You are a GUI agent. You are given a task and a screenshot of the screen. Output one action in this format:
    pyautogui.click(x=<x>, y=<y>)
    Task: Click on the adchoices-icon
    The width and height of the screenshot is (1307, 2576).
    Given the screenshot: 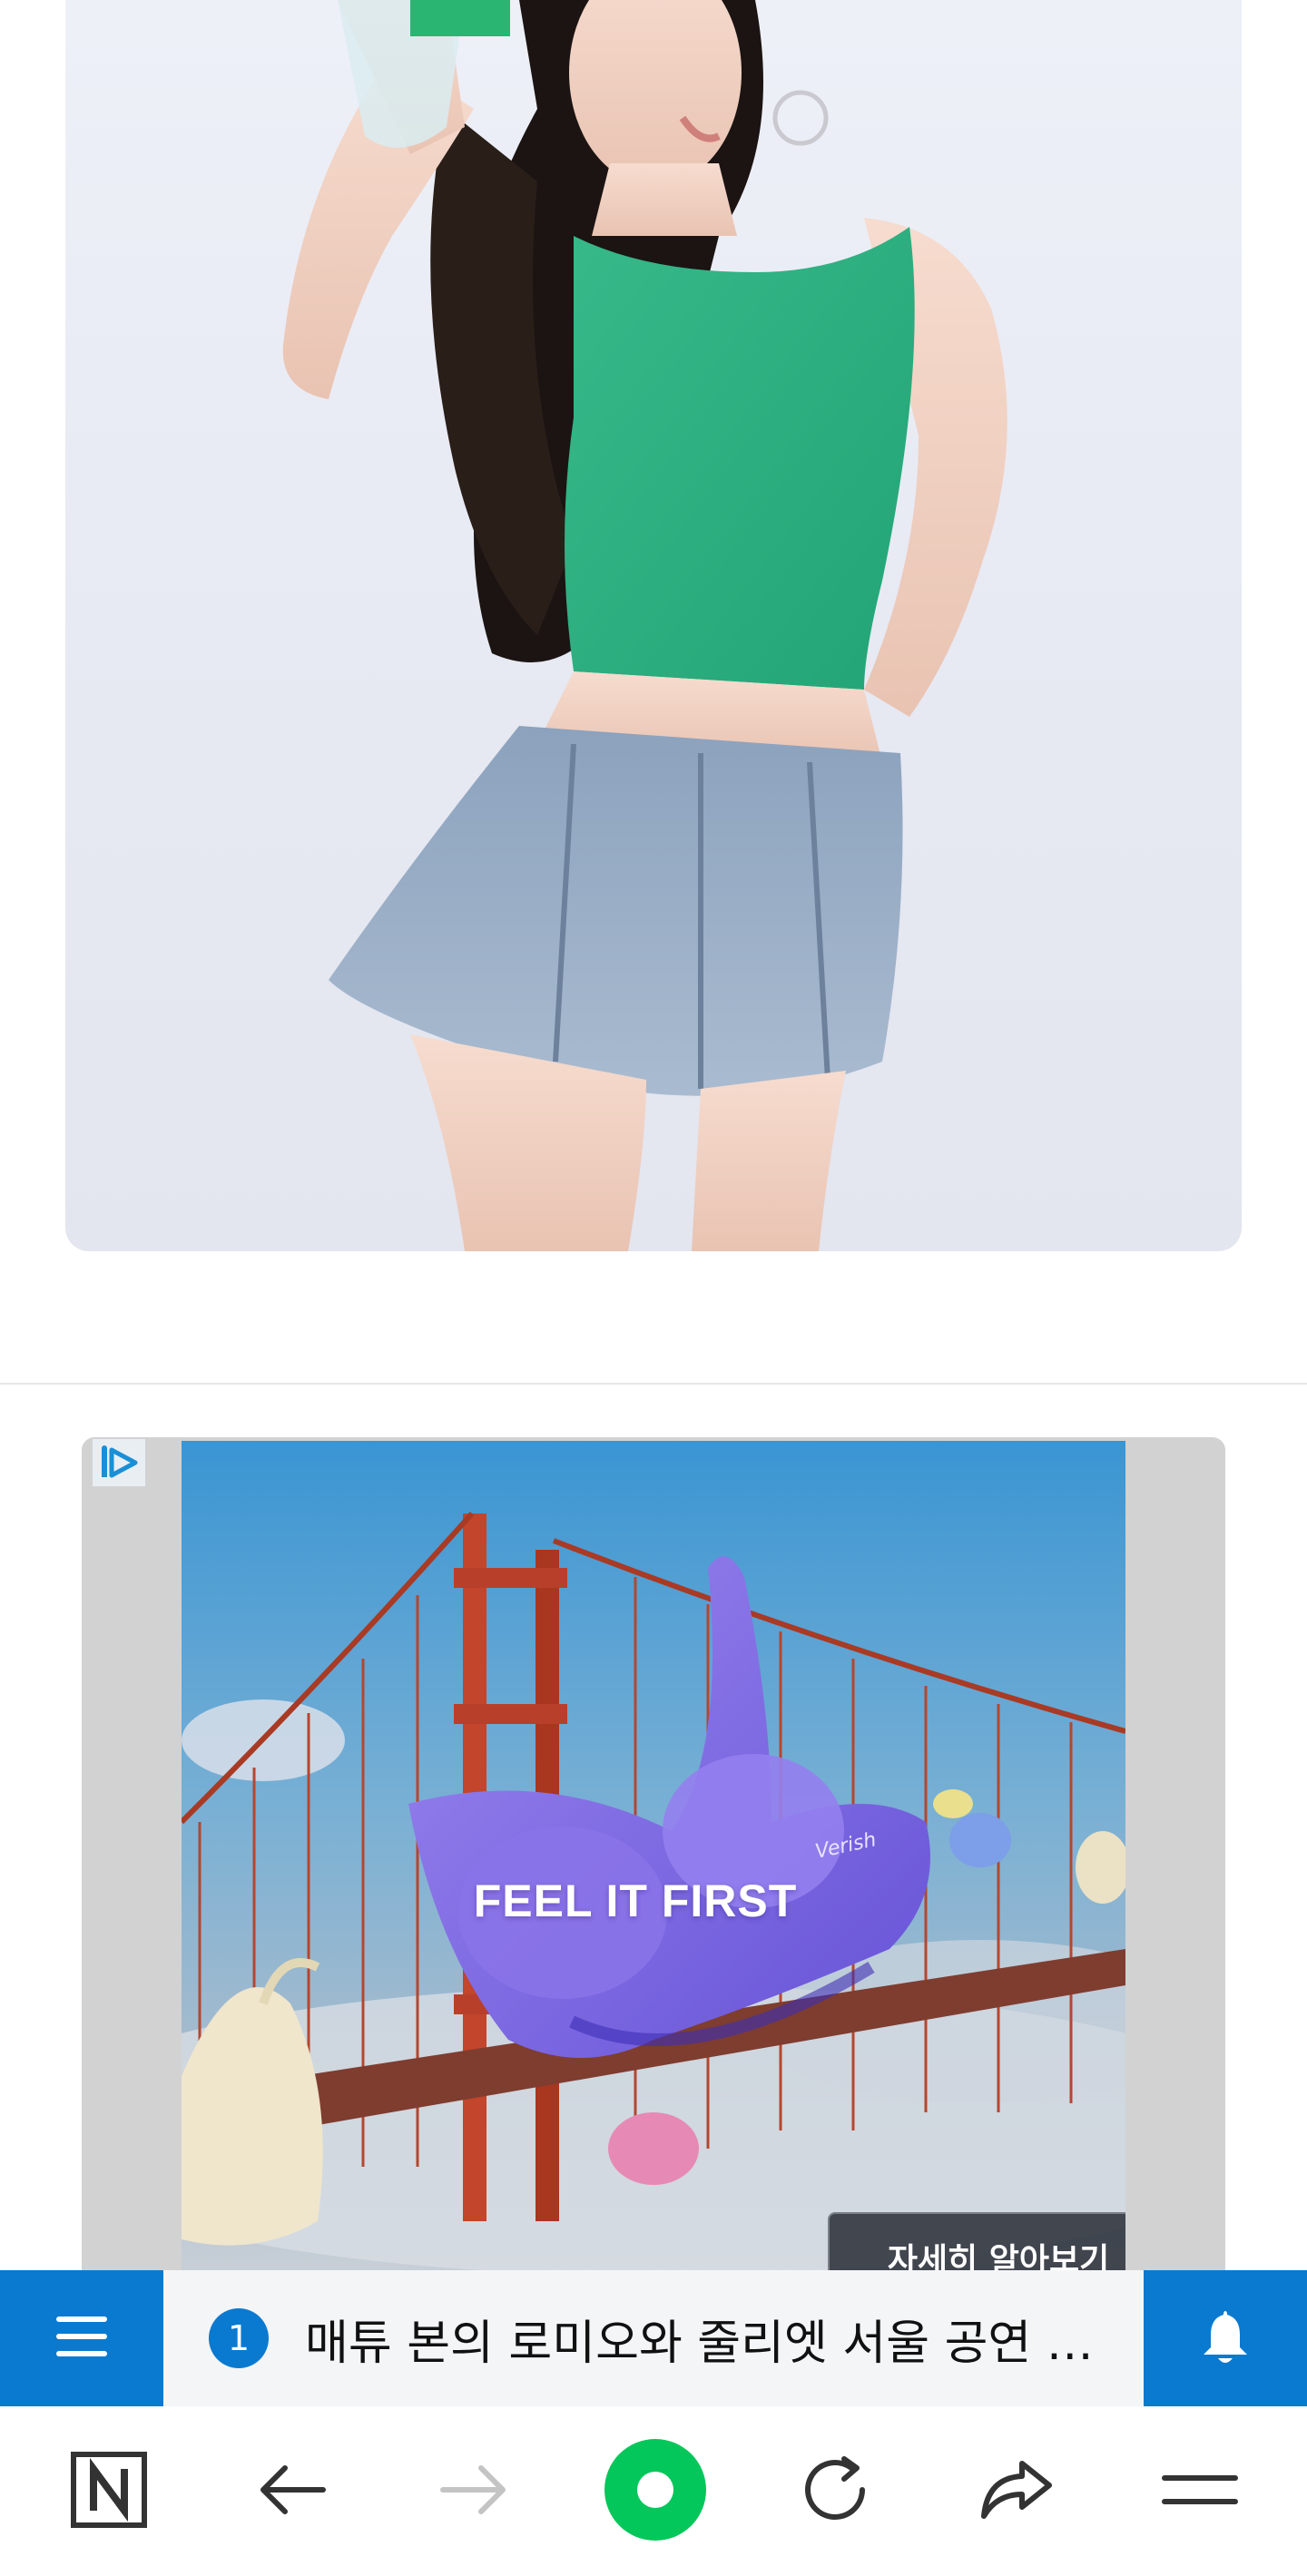 What is the action you would take?
    pyautogui.click(x=119, y=1462)
    